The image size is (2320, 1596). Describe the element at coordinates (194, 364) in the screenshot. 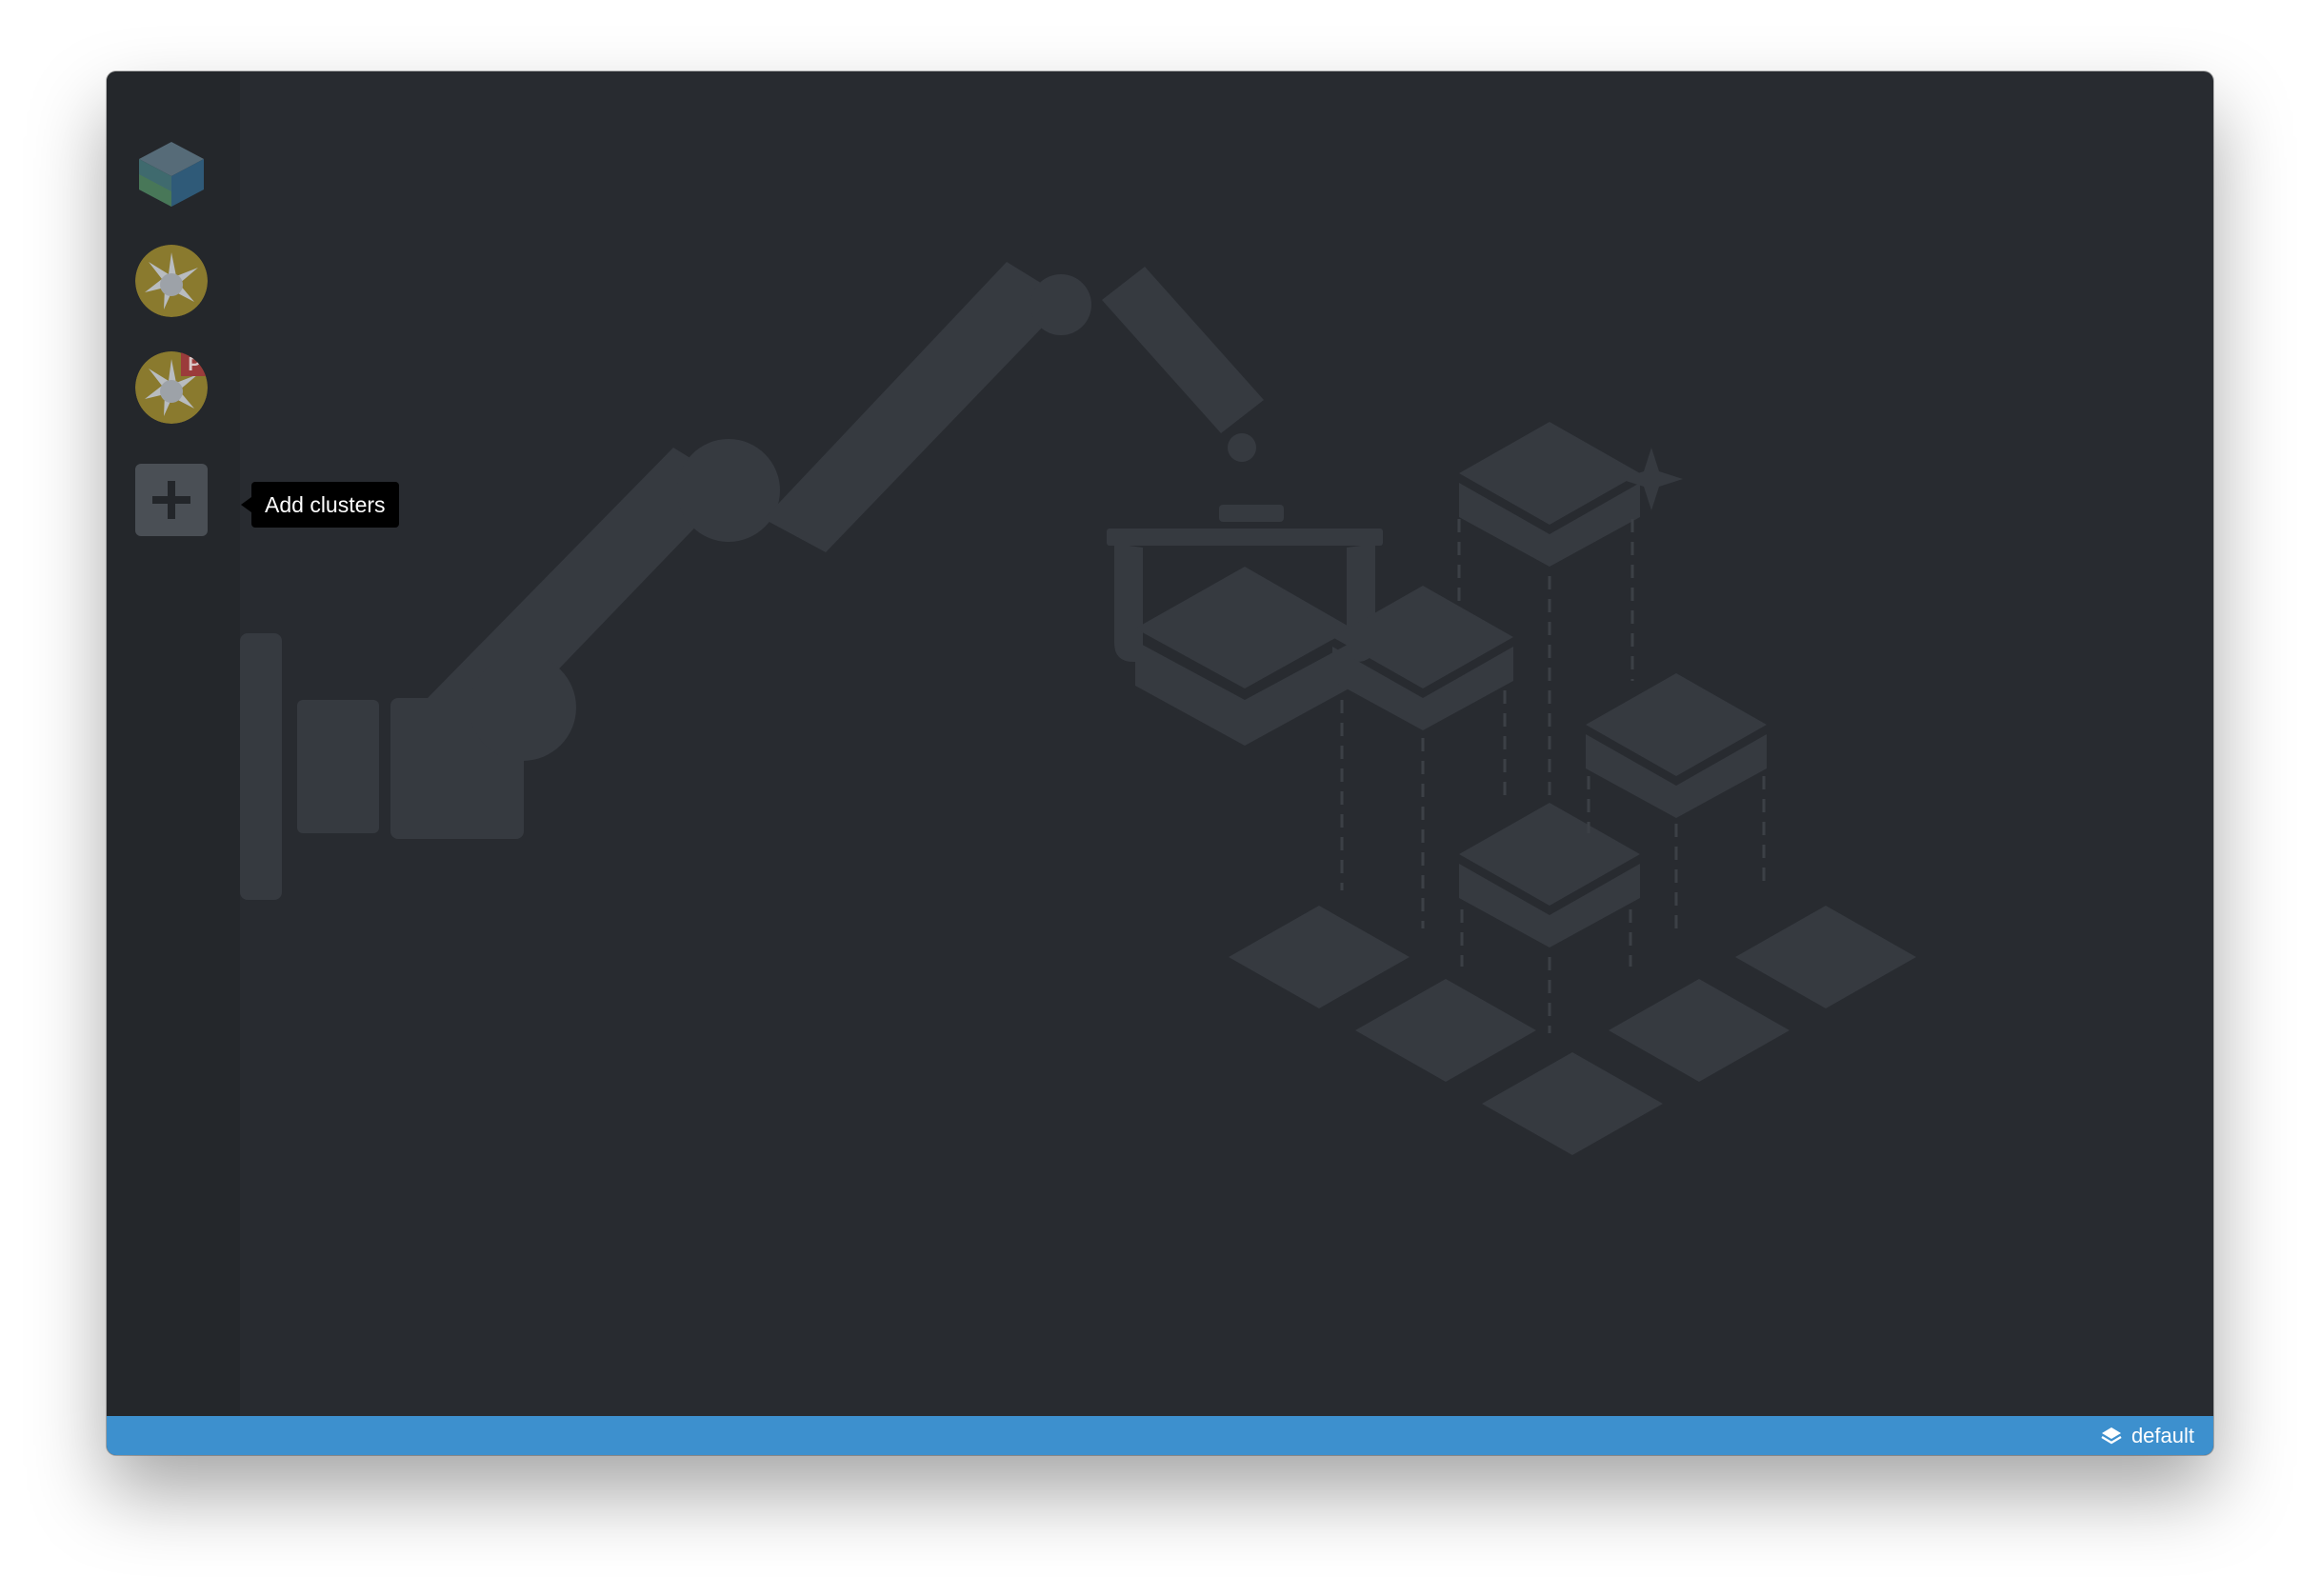

I see `cluster-badge: P` at that location.